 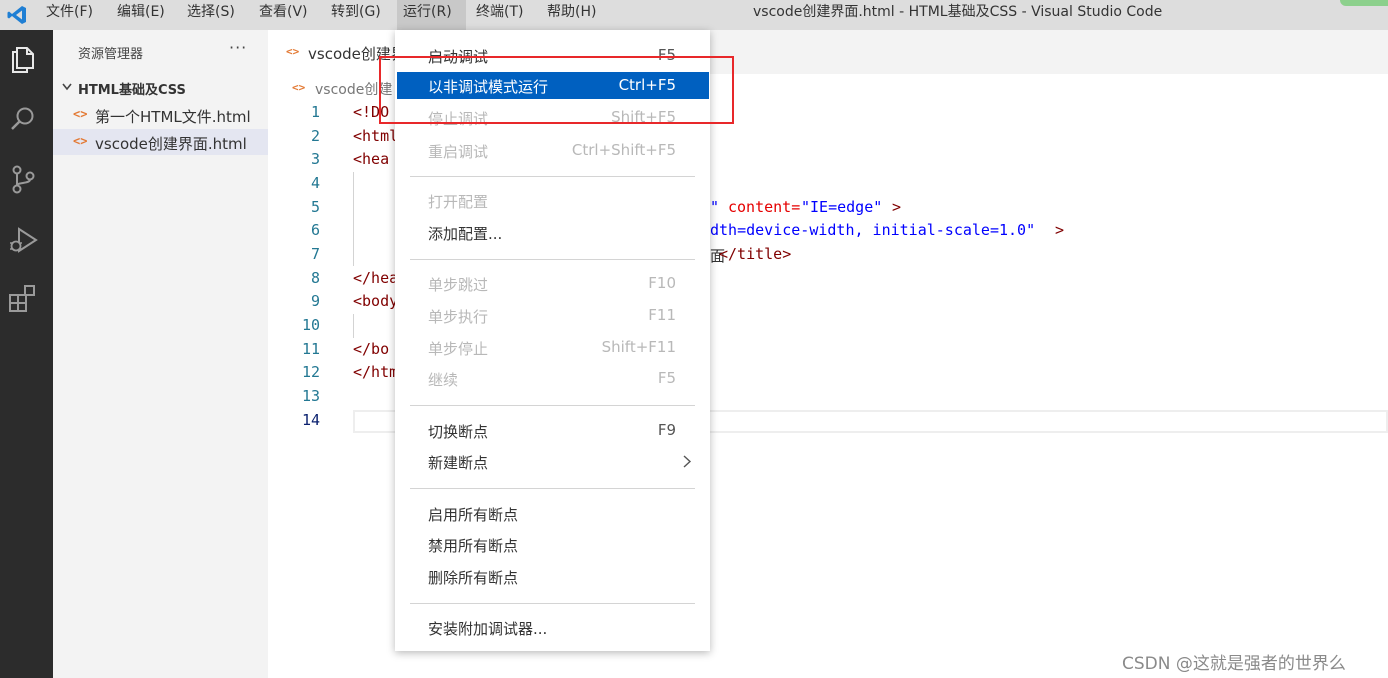 I want to click on line-number: 7, so click(x=315, y=254).